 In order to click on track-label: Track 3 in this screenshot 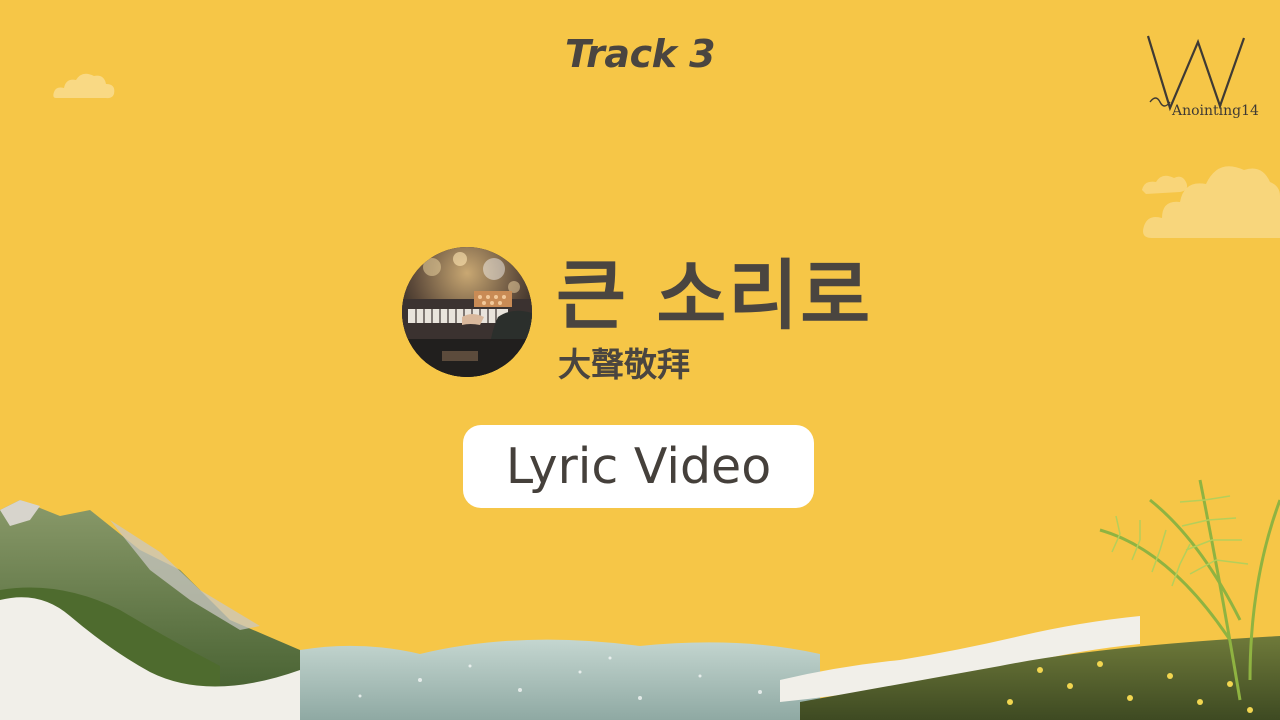, I will do `click(640, 54)`.